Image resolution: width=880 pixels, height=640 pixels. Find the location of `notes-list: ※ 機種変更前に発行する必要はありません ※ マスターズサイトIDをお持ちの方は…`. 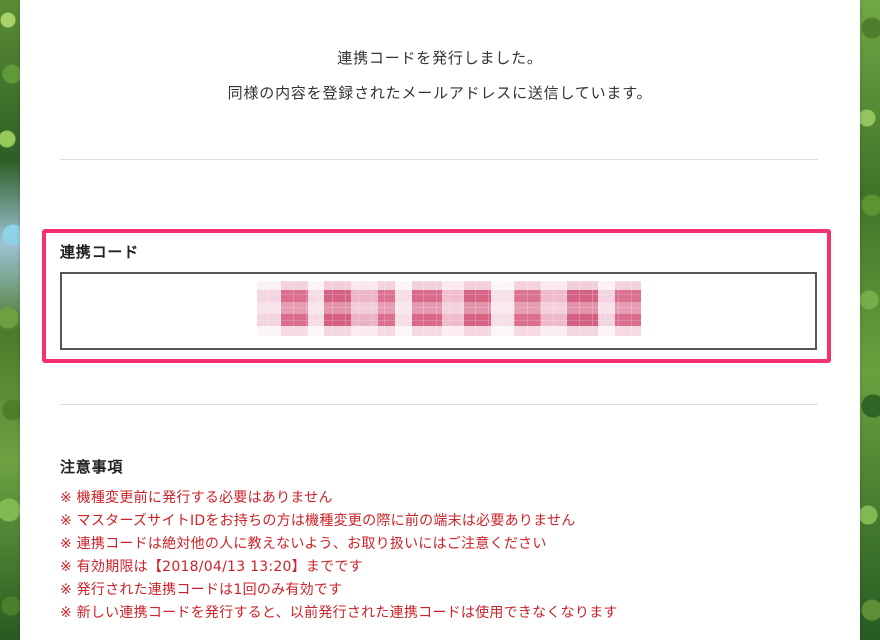

notes-list: ※ 機種変更前に発行する必要はありません ※ マスターズサイトIDをお持ちの方は… is located at coordinates (339, 556).